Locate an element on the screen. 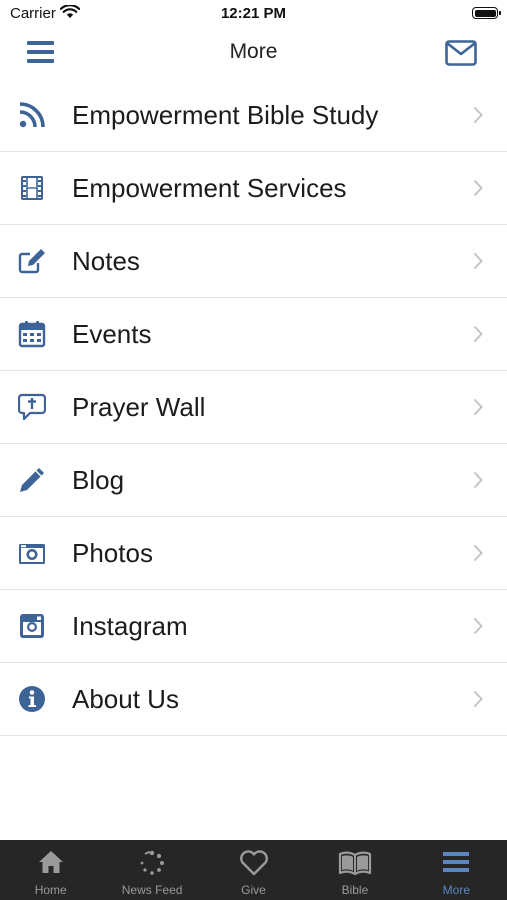 Image resolution: width=507 pixels, height=900 pixels. info-icon is located at coordinates (32, 699).